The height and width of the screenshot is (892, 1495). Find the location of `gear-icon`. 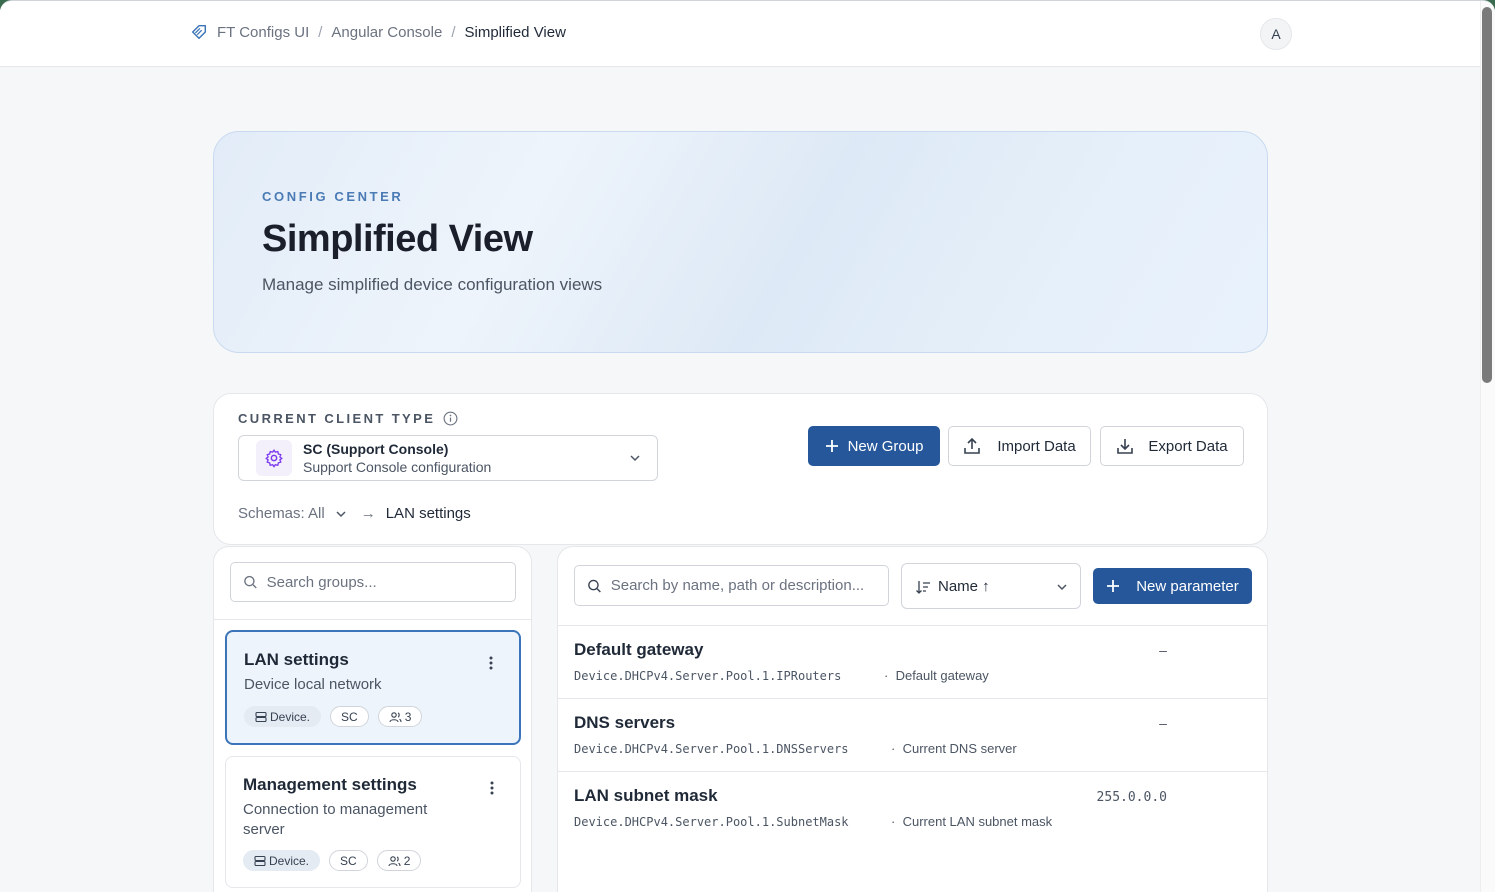

gear-icon is located at coordinates (274, 458).